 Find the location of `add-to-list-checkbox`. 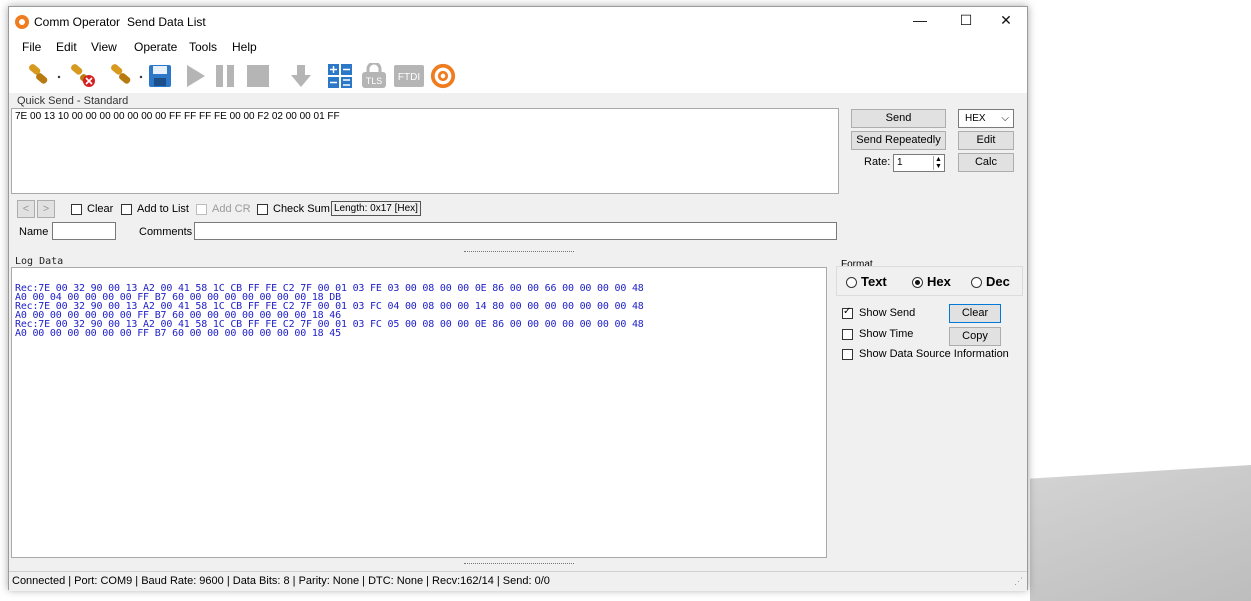

add-to-list-checkbox is located at coordinates (126, 209).